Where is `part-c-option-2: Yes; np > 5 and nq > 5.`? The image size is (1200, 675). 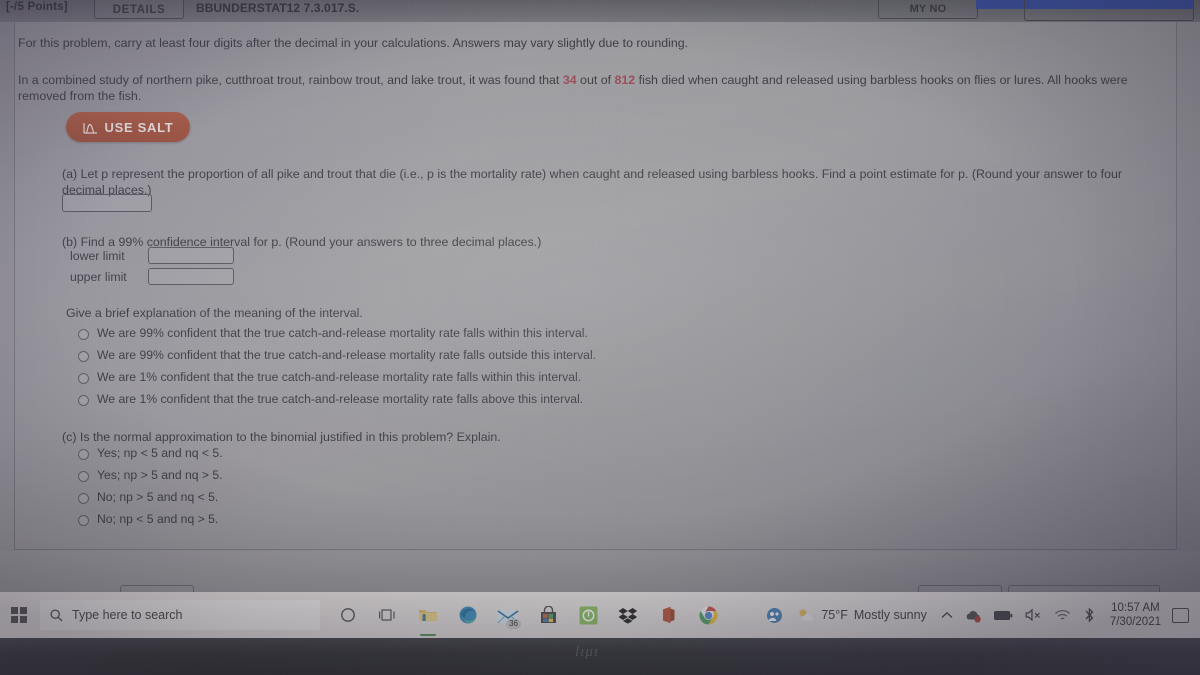
part-c-option-2: Yes; np > 5 and nq > 5. is located at coordinates (150, 475).